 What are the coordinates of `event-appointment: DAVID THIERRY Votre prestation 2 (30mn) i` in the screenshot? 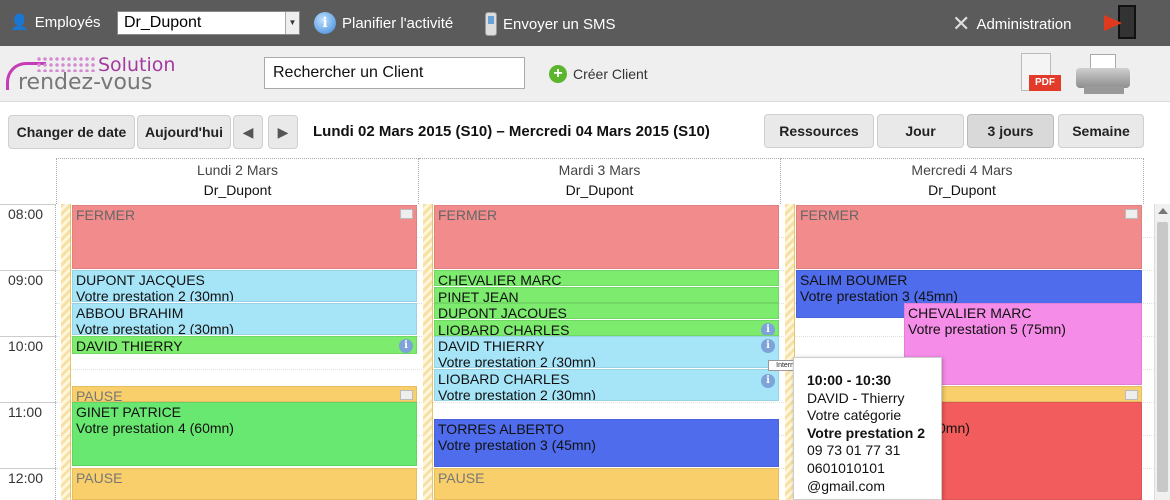 It's located at (606, 352).